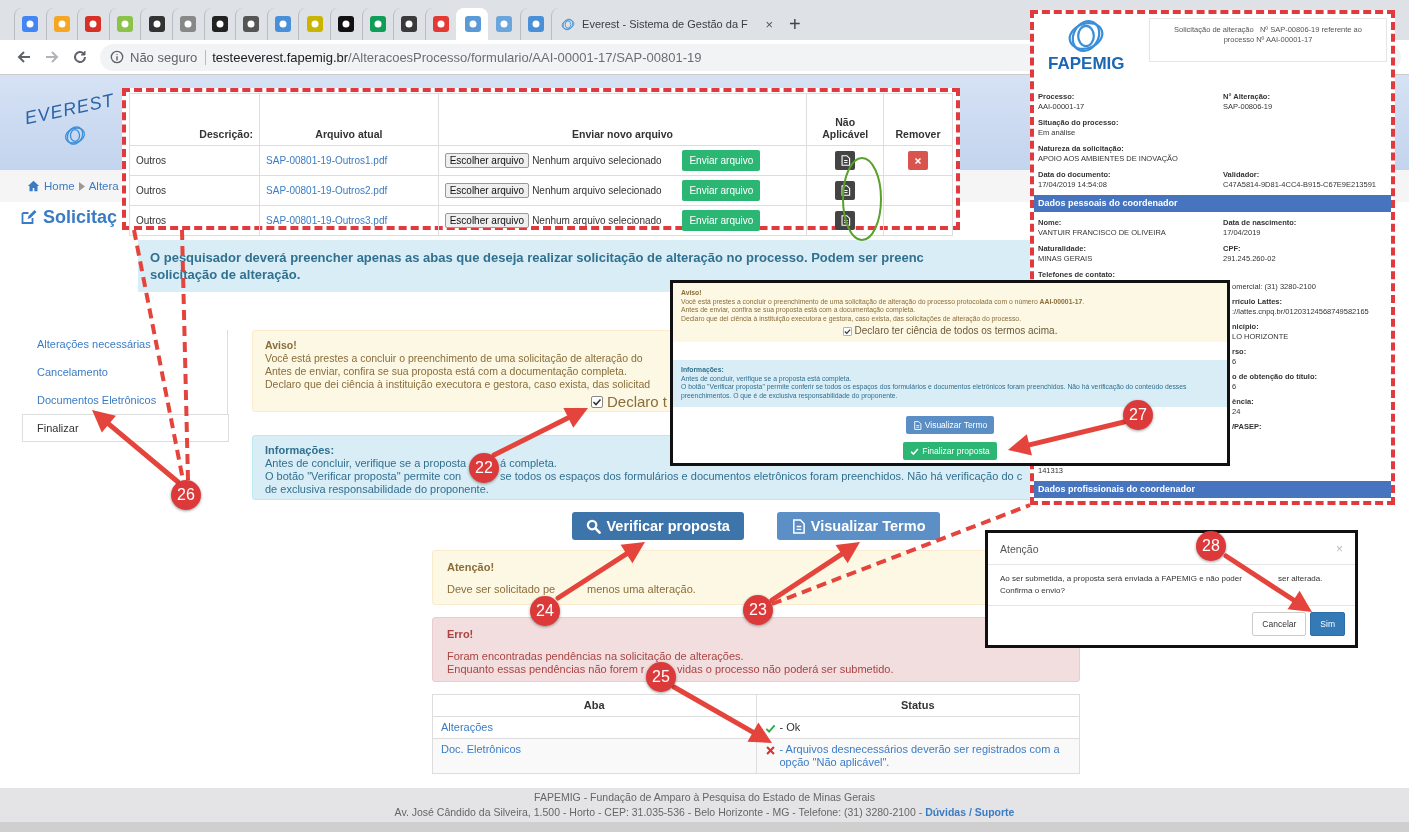  What do you see at coordinates (124, 372) in the screenshot?
I see `sidebar-item: Cancelamento` at bounding box center [124, 372].